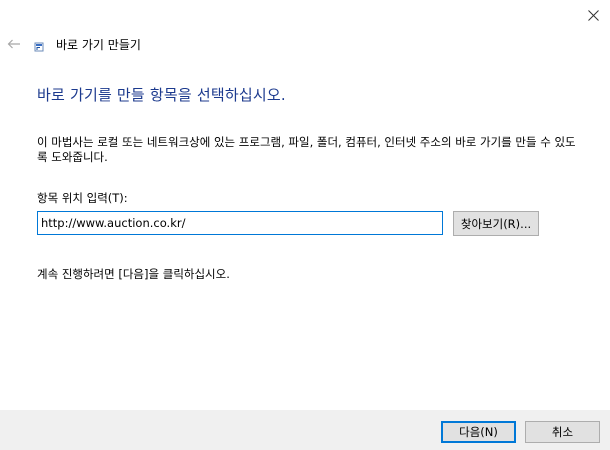 This screenshot has width=610, height=450. What do you see at coordinates (562, 432) in the screenshot?
I see `cancel-button: 취소` at bounding box center [562, 432].